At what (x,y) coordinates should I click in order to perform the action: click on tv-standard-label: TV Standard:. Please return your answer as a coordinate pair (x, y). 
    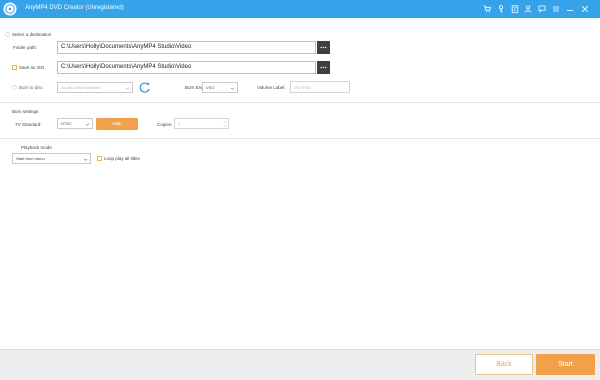
    Looking at the image, I should click on (28, 124).